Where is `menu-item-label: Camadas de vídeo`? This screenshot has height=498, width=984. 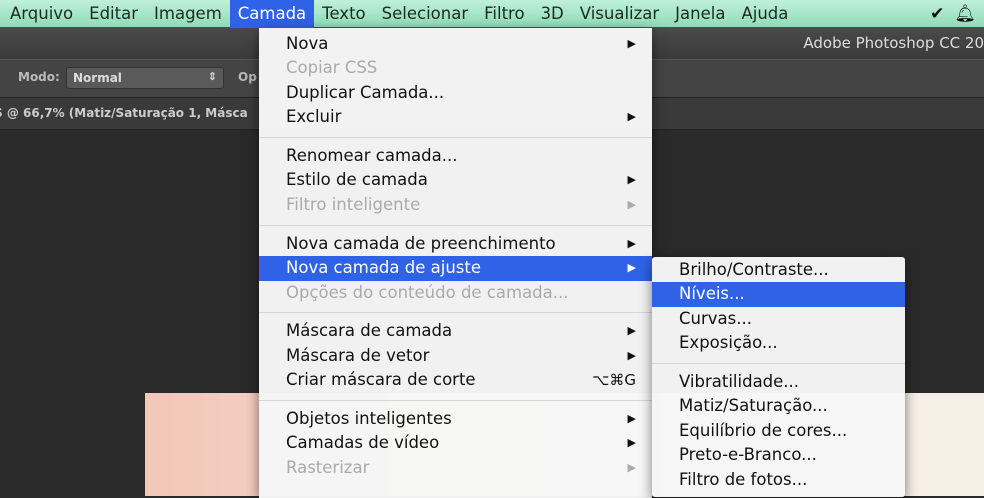 menu-item-label: Camadas de vídeo is located at coordinates (363, 443).